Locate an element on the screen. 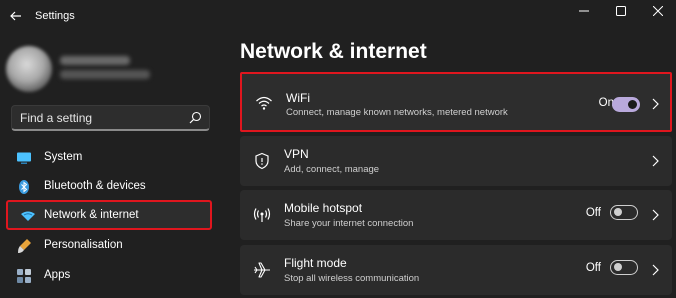  shield-icon is located at coordinates (262, 161).